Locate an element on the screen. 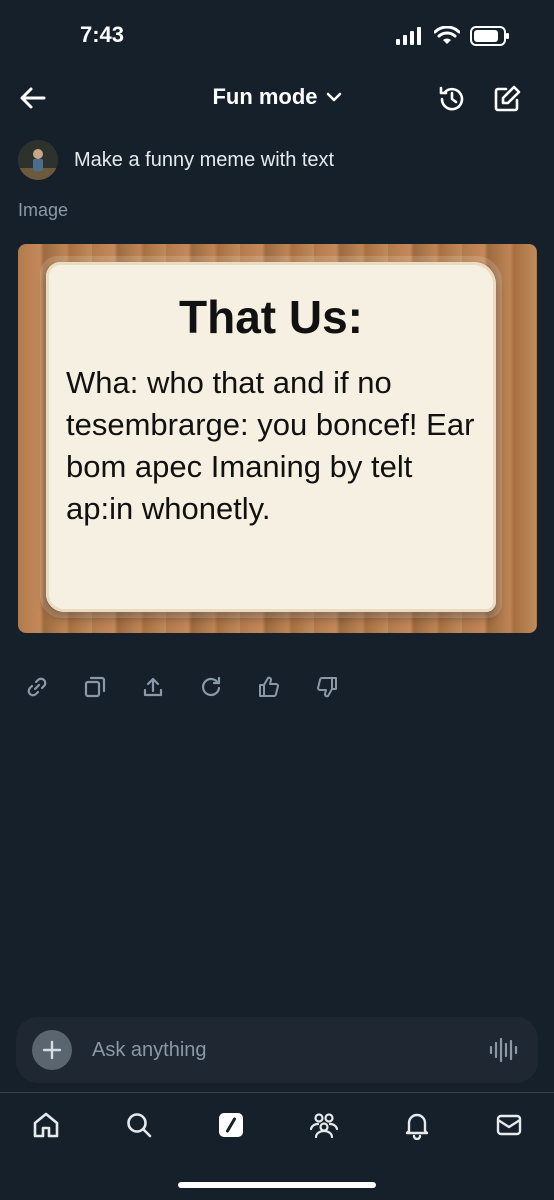 Image resolution: width=554 pixels, height=1200 pixels. like-button is located at coordinates (269, 687).